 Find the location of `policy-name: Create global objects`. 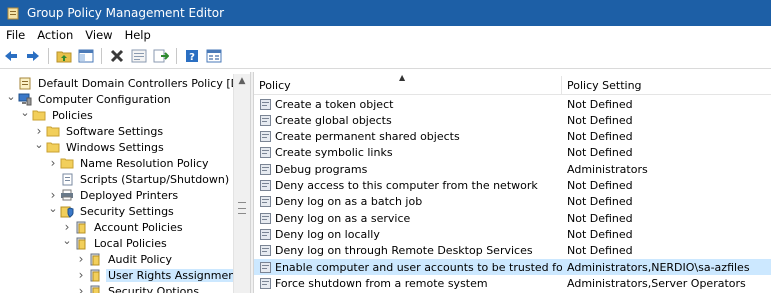

policy-name: Create global objects is located at coordinates (333, 120).